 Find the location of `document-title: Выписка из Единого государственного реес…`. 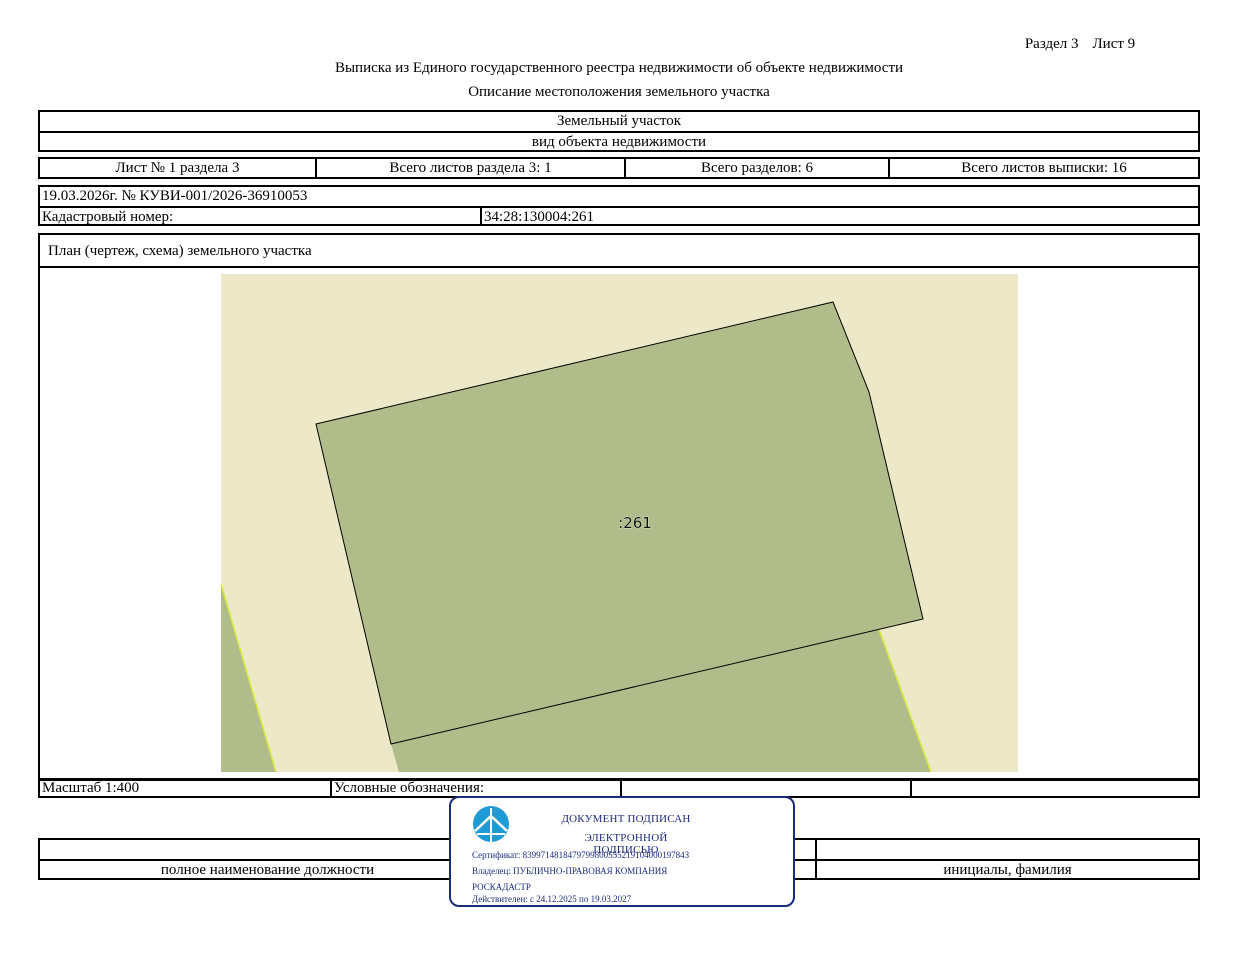

document-title: Выписка из Единого государственного реес… is located at coordinates (619, 68).